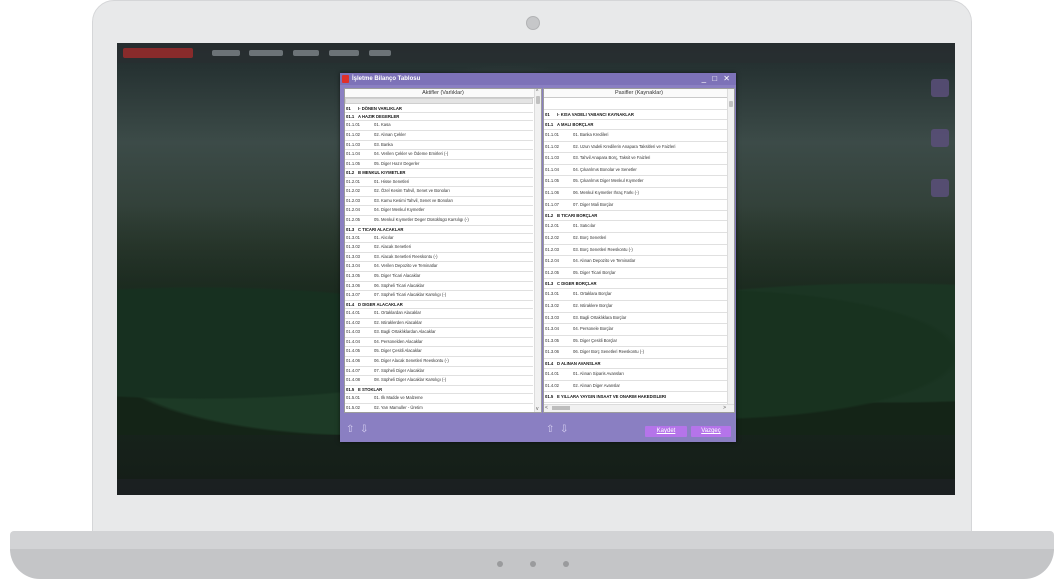 Image resolution: width=1064 pixels, height=583 pixels. What do you see at coordinates (636, 104) in the screenshot?
I see `table-row` at bounding box center [636, 104].